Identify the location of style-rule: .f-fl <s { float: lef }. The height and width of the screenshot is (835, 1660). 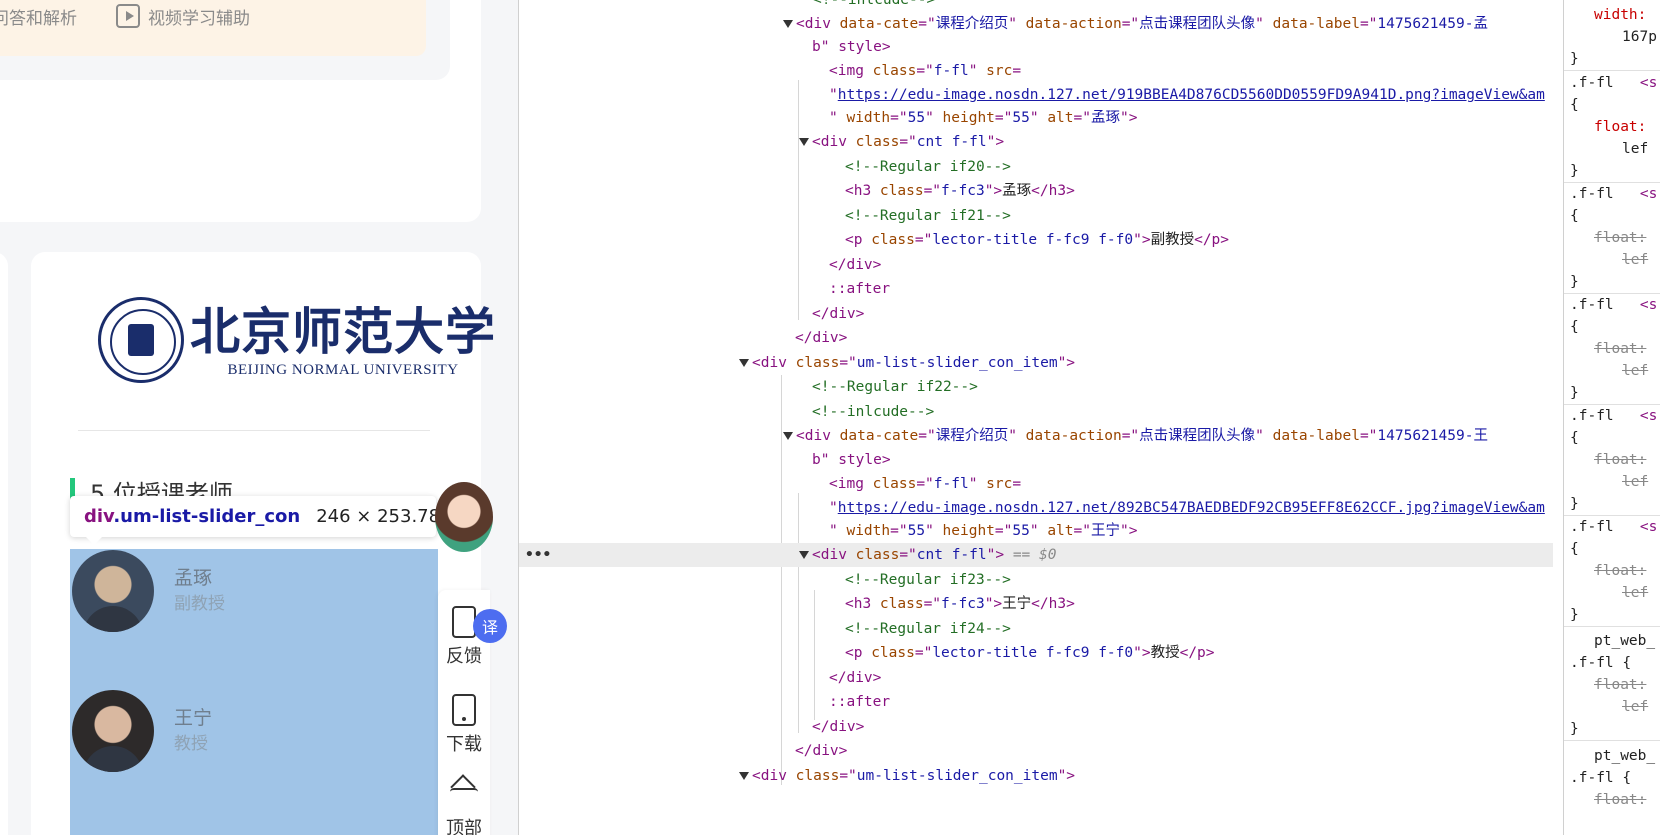
(1612, 127).